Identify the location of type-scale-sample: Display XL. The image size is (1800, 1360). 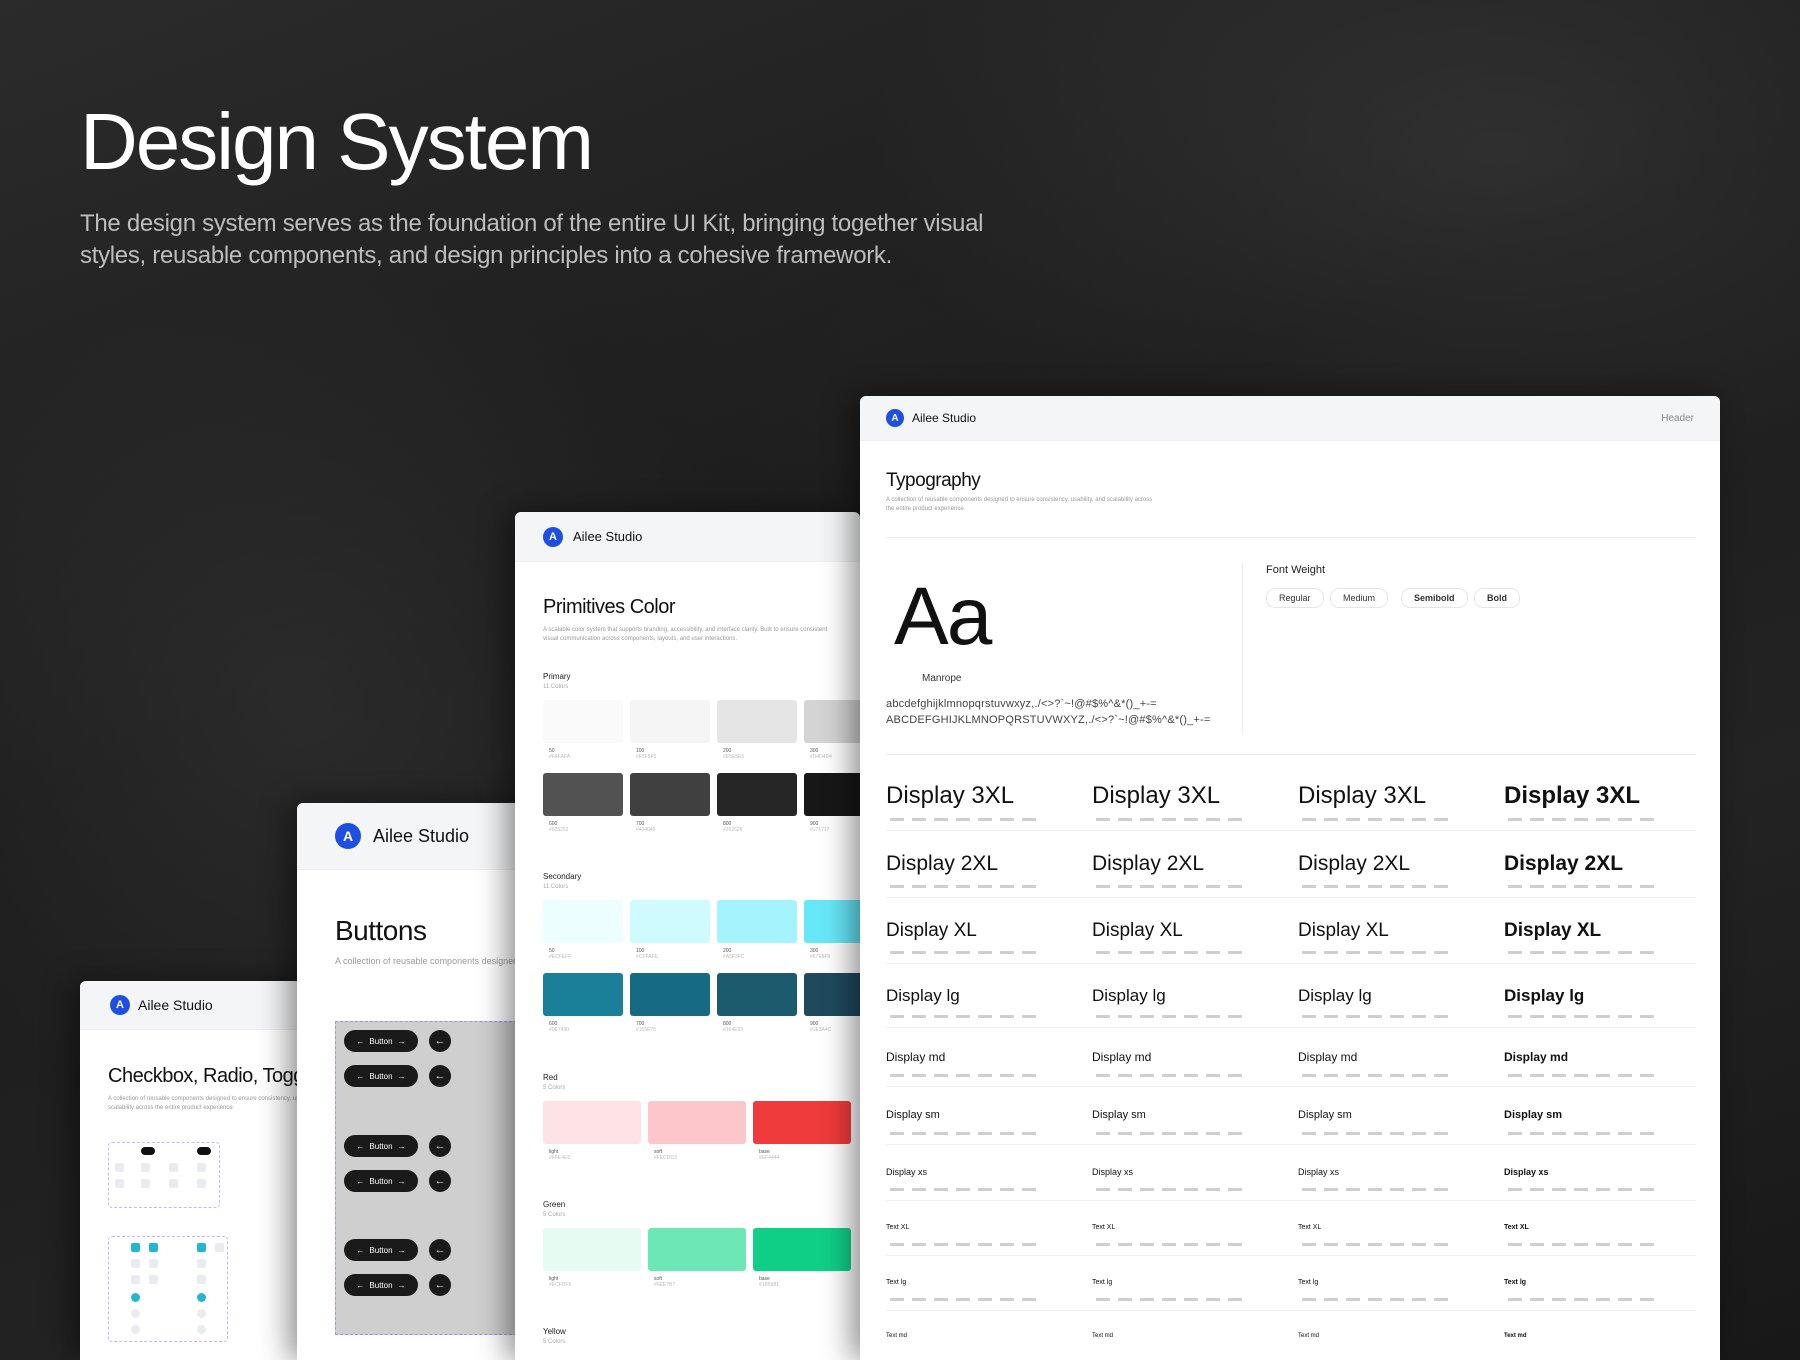
(931, 930).